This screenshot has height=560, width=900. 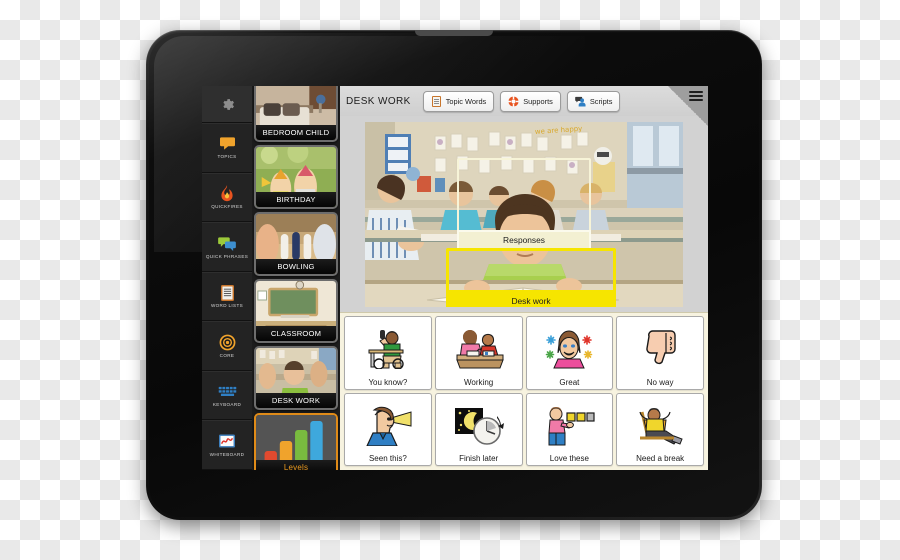 I want to click on tablet-top-nub, so click(x=454, y=33).